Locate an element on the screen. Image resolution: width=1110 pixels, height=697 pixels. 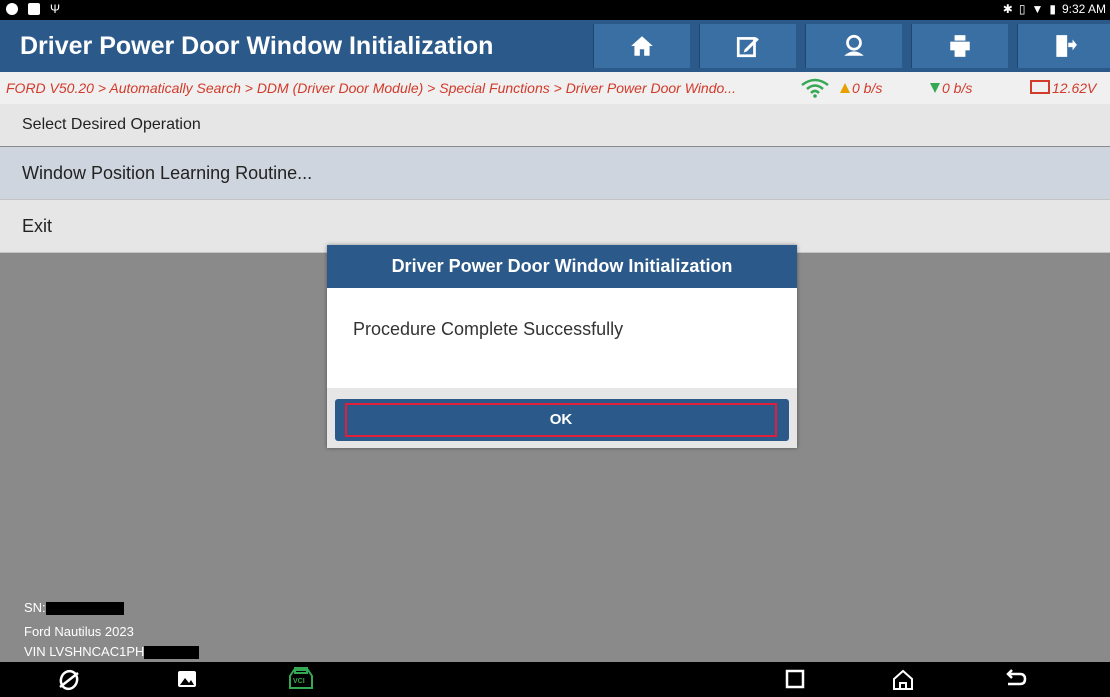
vehicle-model: Ford Nautilus 2023 is located at coordinates (79, 631).